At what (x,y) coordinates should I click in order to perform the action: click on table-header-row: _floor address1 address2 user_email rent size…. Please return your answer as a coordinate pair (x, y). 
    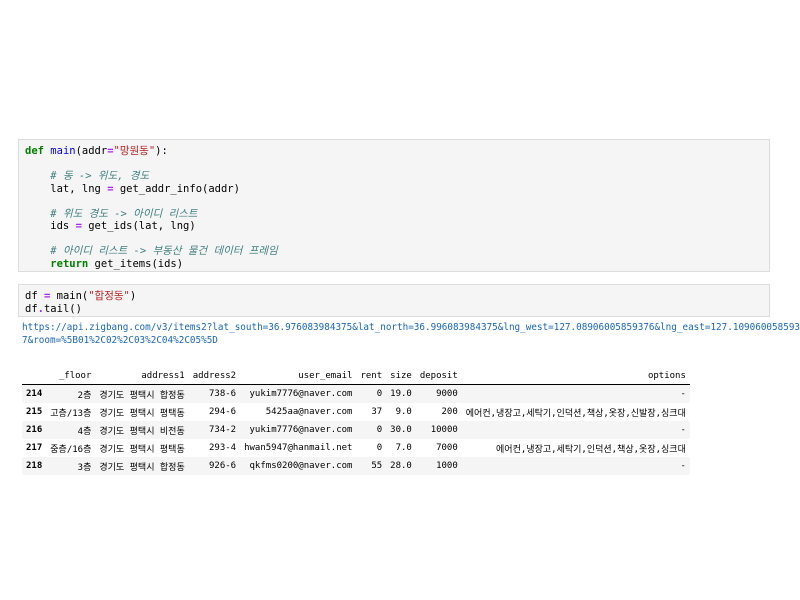
    Looking at the image, I should click on (356, 376).